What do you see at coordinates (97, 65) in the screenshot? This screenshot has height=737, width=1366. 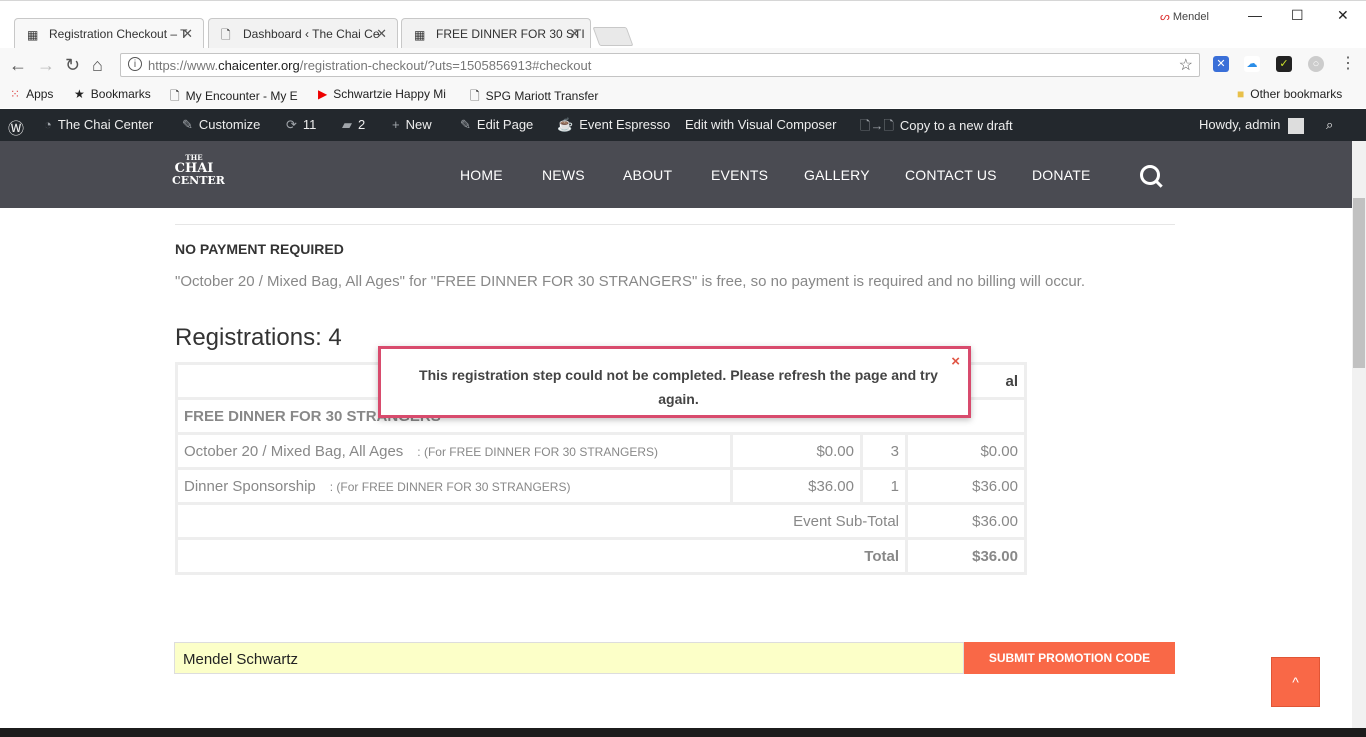 I see `home-icon: ⌂` at bounding box center [97, 65].